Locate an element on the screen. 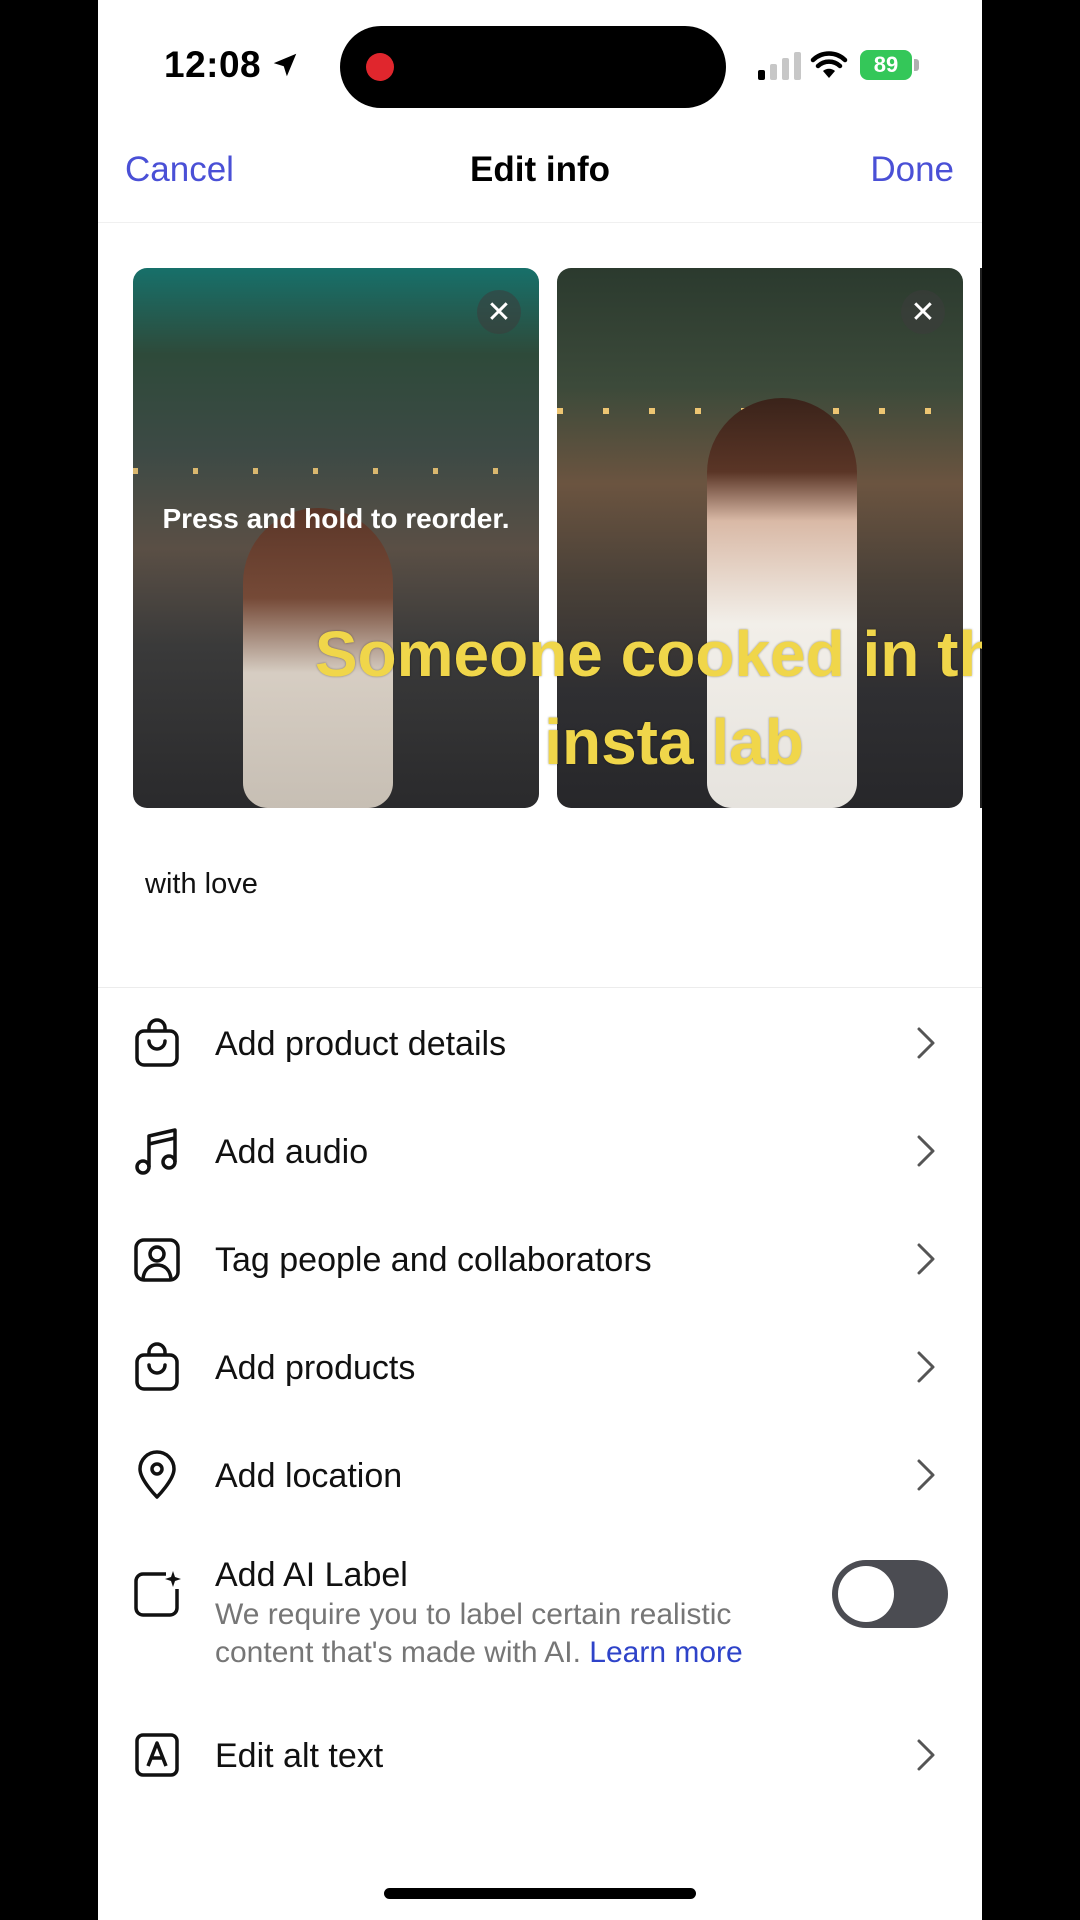  ai-label-toggle is located at coordinates (890, 1594).